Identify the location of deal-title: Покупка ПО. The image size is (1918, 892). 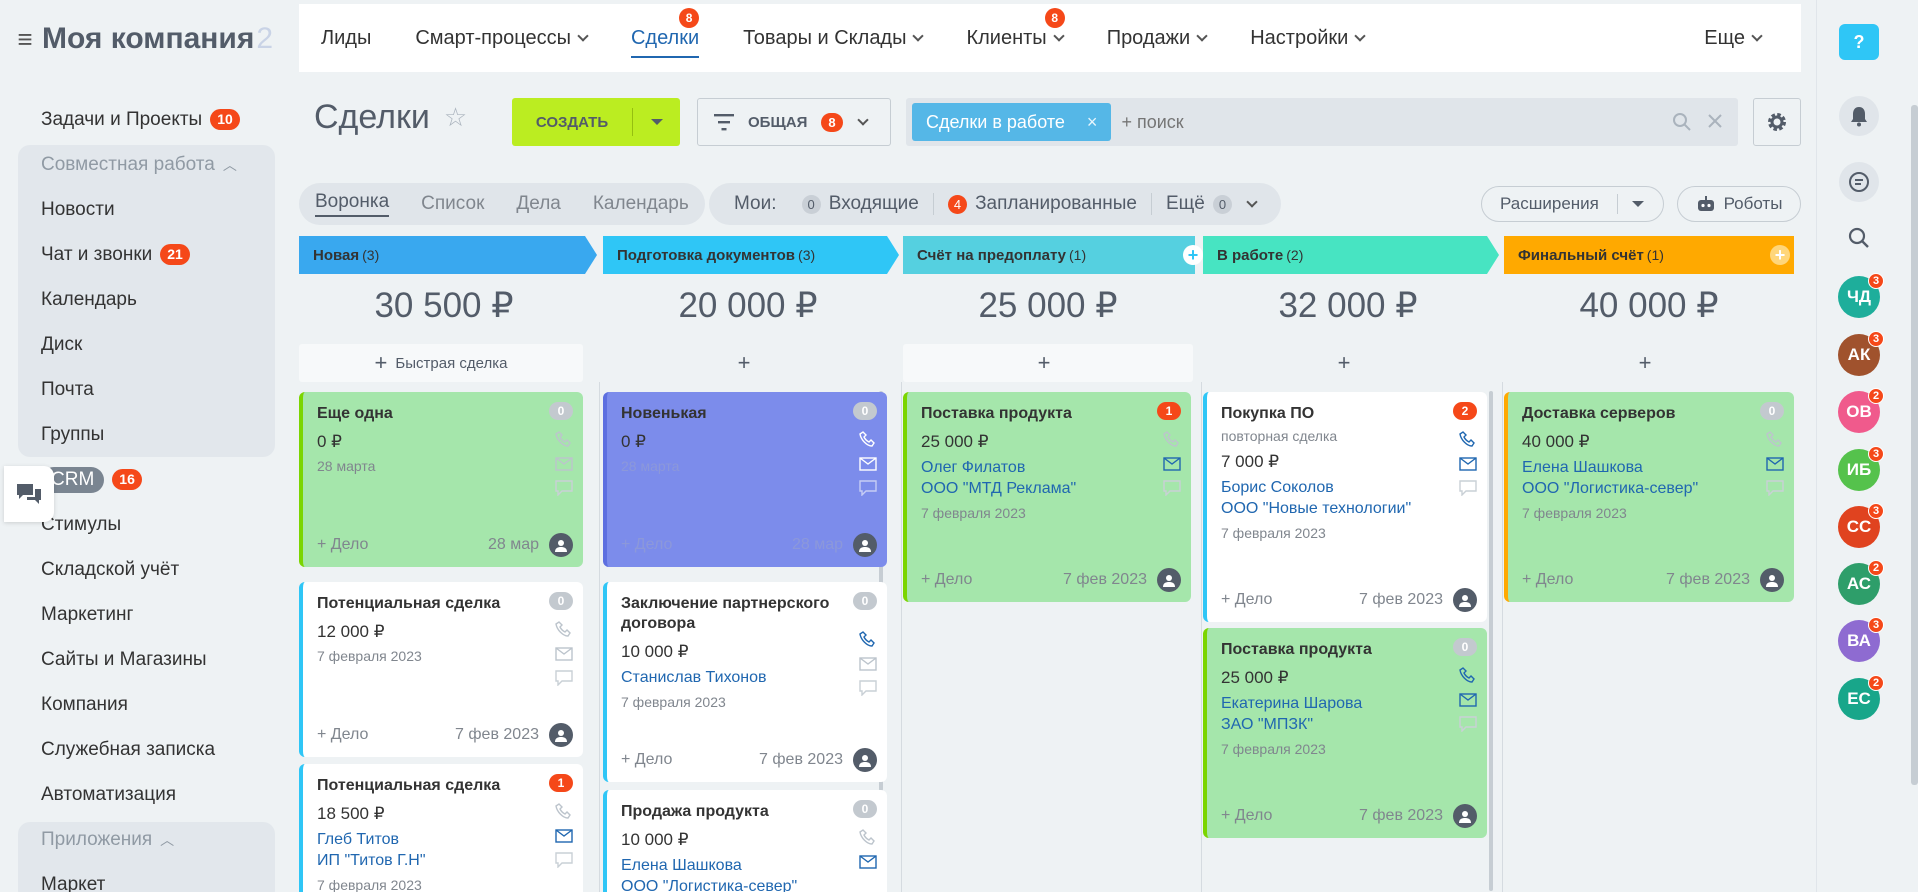
(1347, 414).